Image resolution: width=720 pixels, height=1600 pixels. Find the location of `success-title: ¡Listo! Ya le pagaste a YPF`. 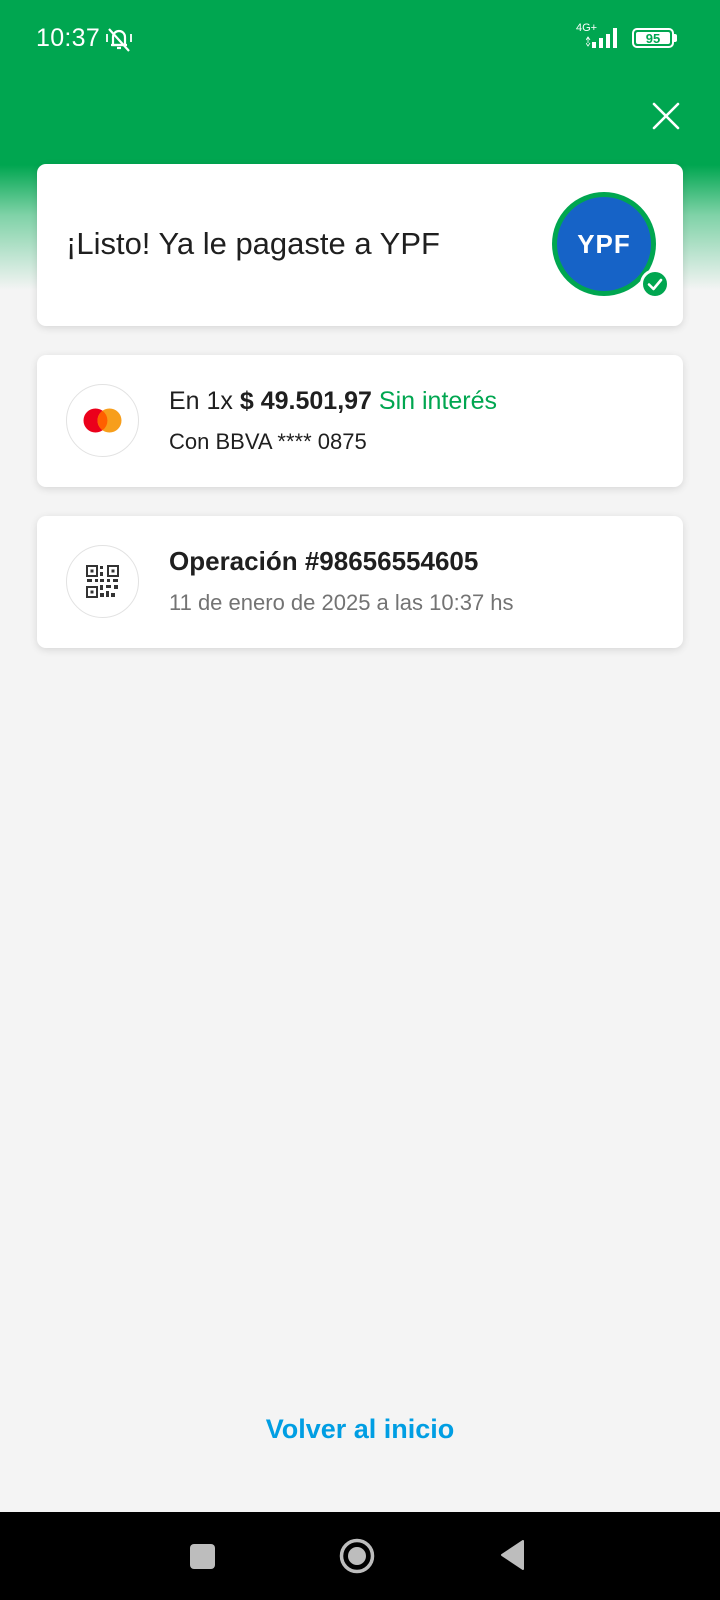

success-title: ¡Listo! Ya le pagaste a YPF is located at coordinates (253, 243).